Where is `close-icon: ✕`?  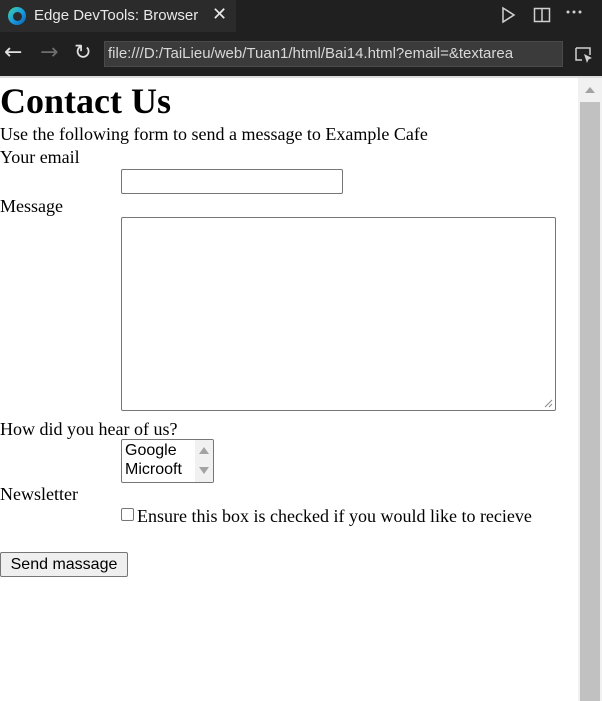
close-icon: ✕ is located at coordinates (219, 14).